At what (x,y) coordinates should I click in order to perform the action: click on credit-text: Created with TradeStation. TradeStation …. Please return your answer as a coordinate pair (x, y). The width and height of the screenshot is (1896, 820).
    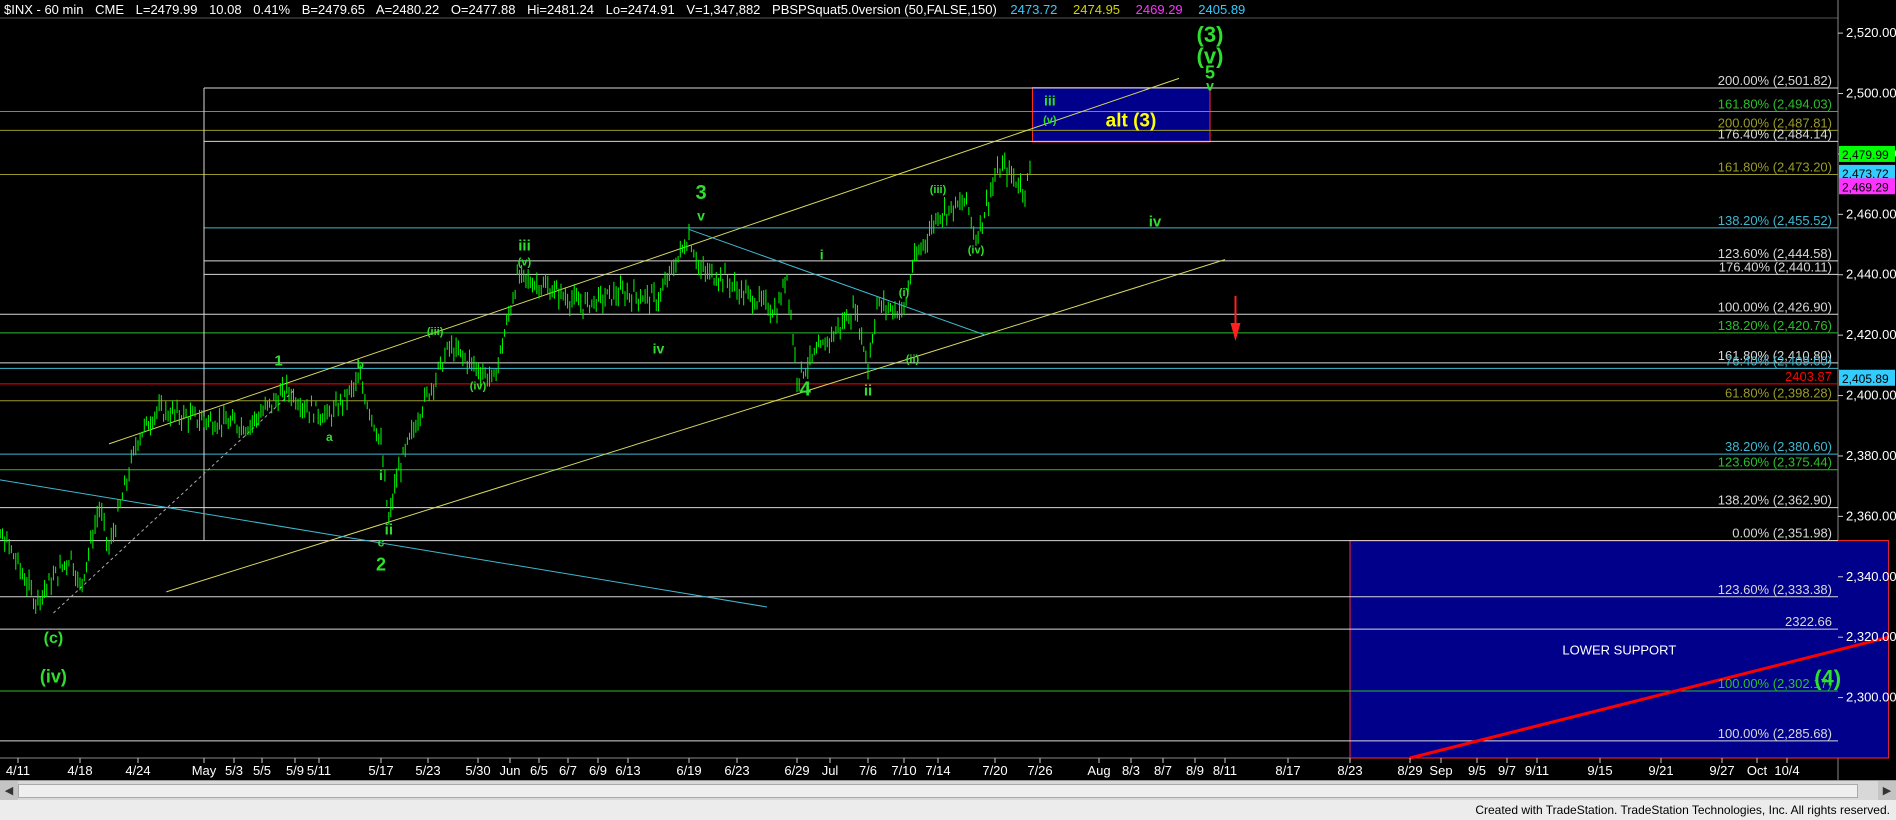
    Looking at the image, I should click on (1682, 810).